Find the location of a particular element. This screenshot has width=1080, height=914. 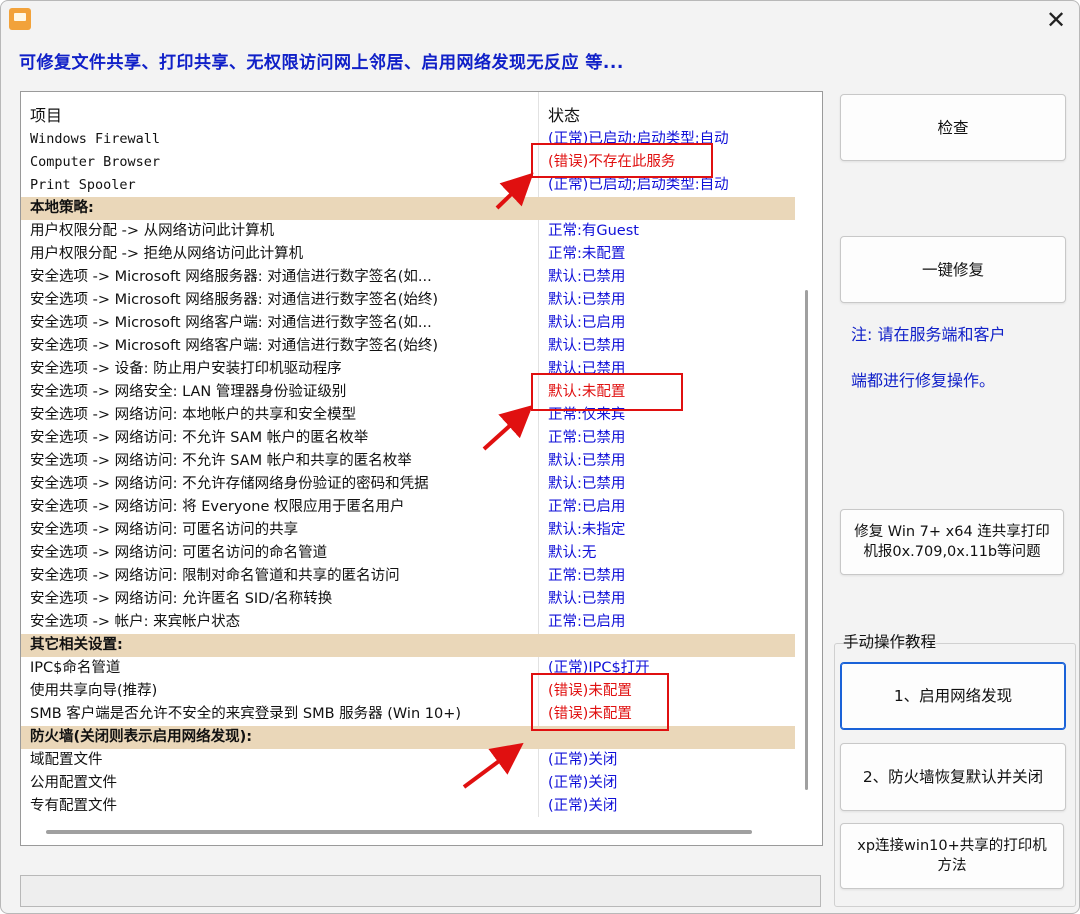

row-item-label: Computer Browser is located at coordinates (95, 162).